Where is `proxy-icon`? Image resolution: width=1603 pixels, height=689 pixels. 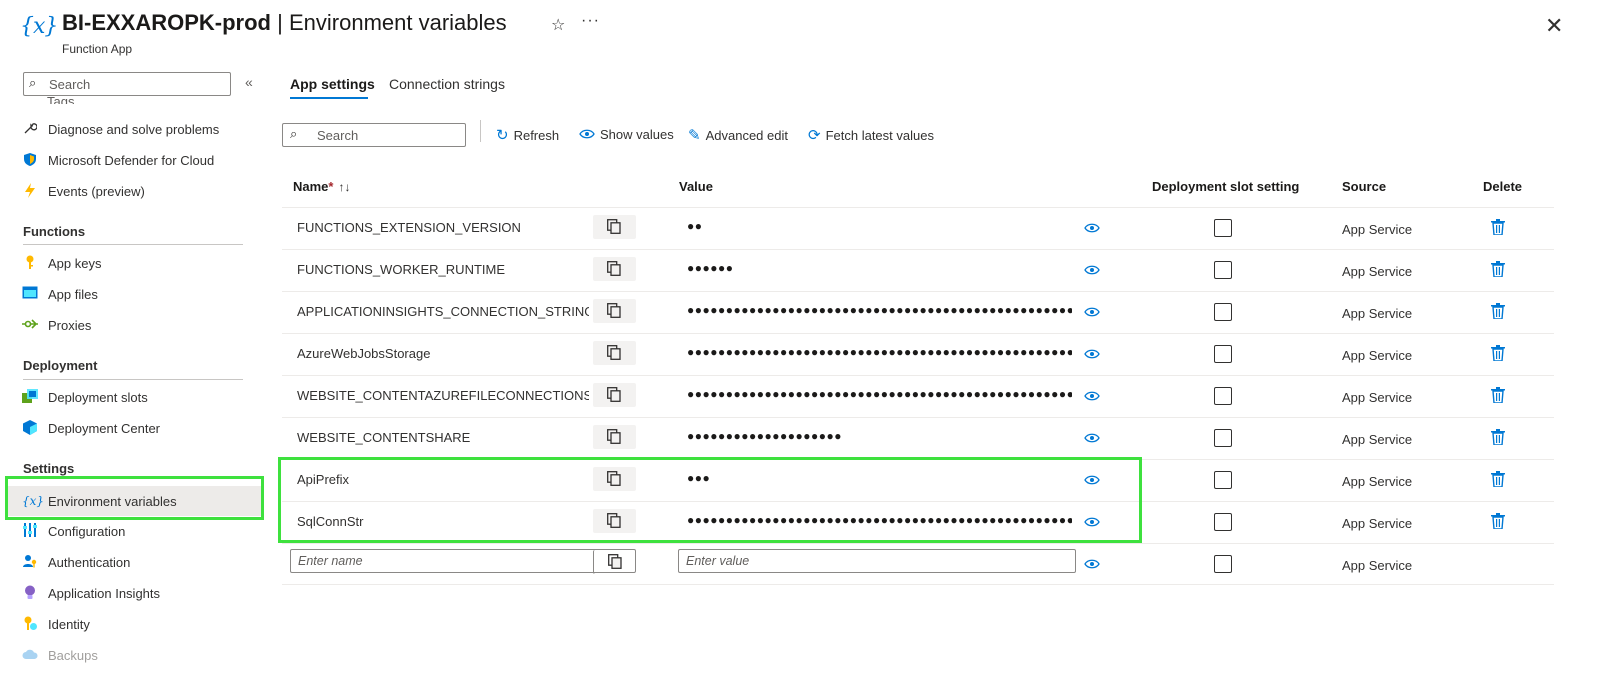
proxy-icon is located at coordinates (30, 325).